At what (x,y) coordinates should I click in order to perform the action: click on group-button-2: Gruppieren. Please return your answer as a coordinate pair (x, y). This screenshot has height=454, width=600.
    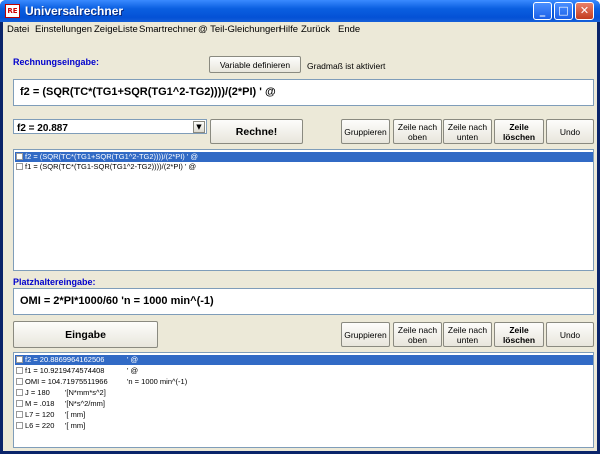
    Looking at the image, I should click on (365, 334).